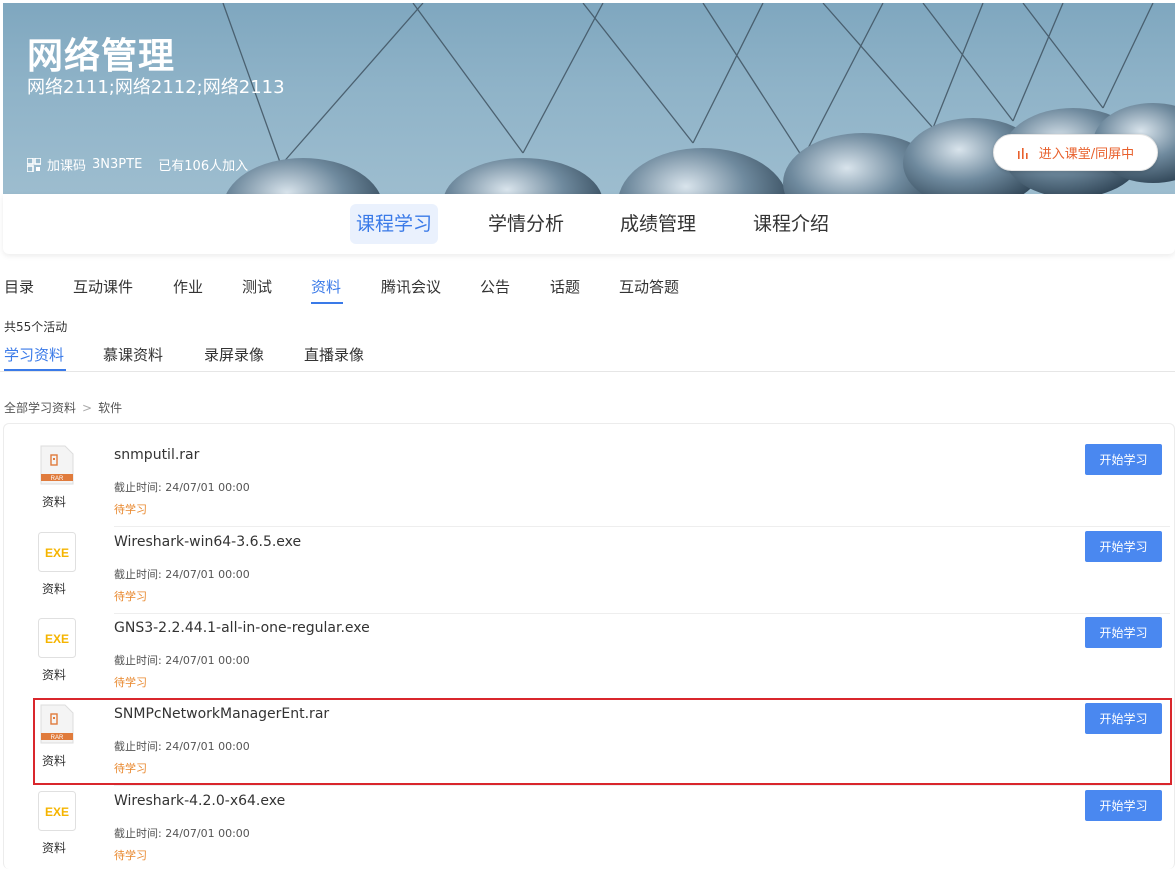 This screenshot has height=869, width=1175. What do you see at coordinates (411, 286) in the screenshot?
I see `subnav-tencent-meeting: 腾讯会议` at bounding box center [411, 286].